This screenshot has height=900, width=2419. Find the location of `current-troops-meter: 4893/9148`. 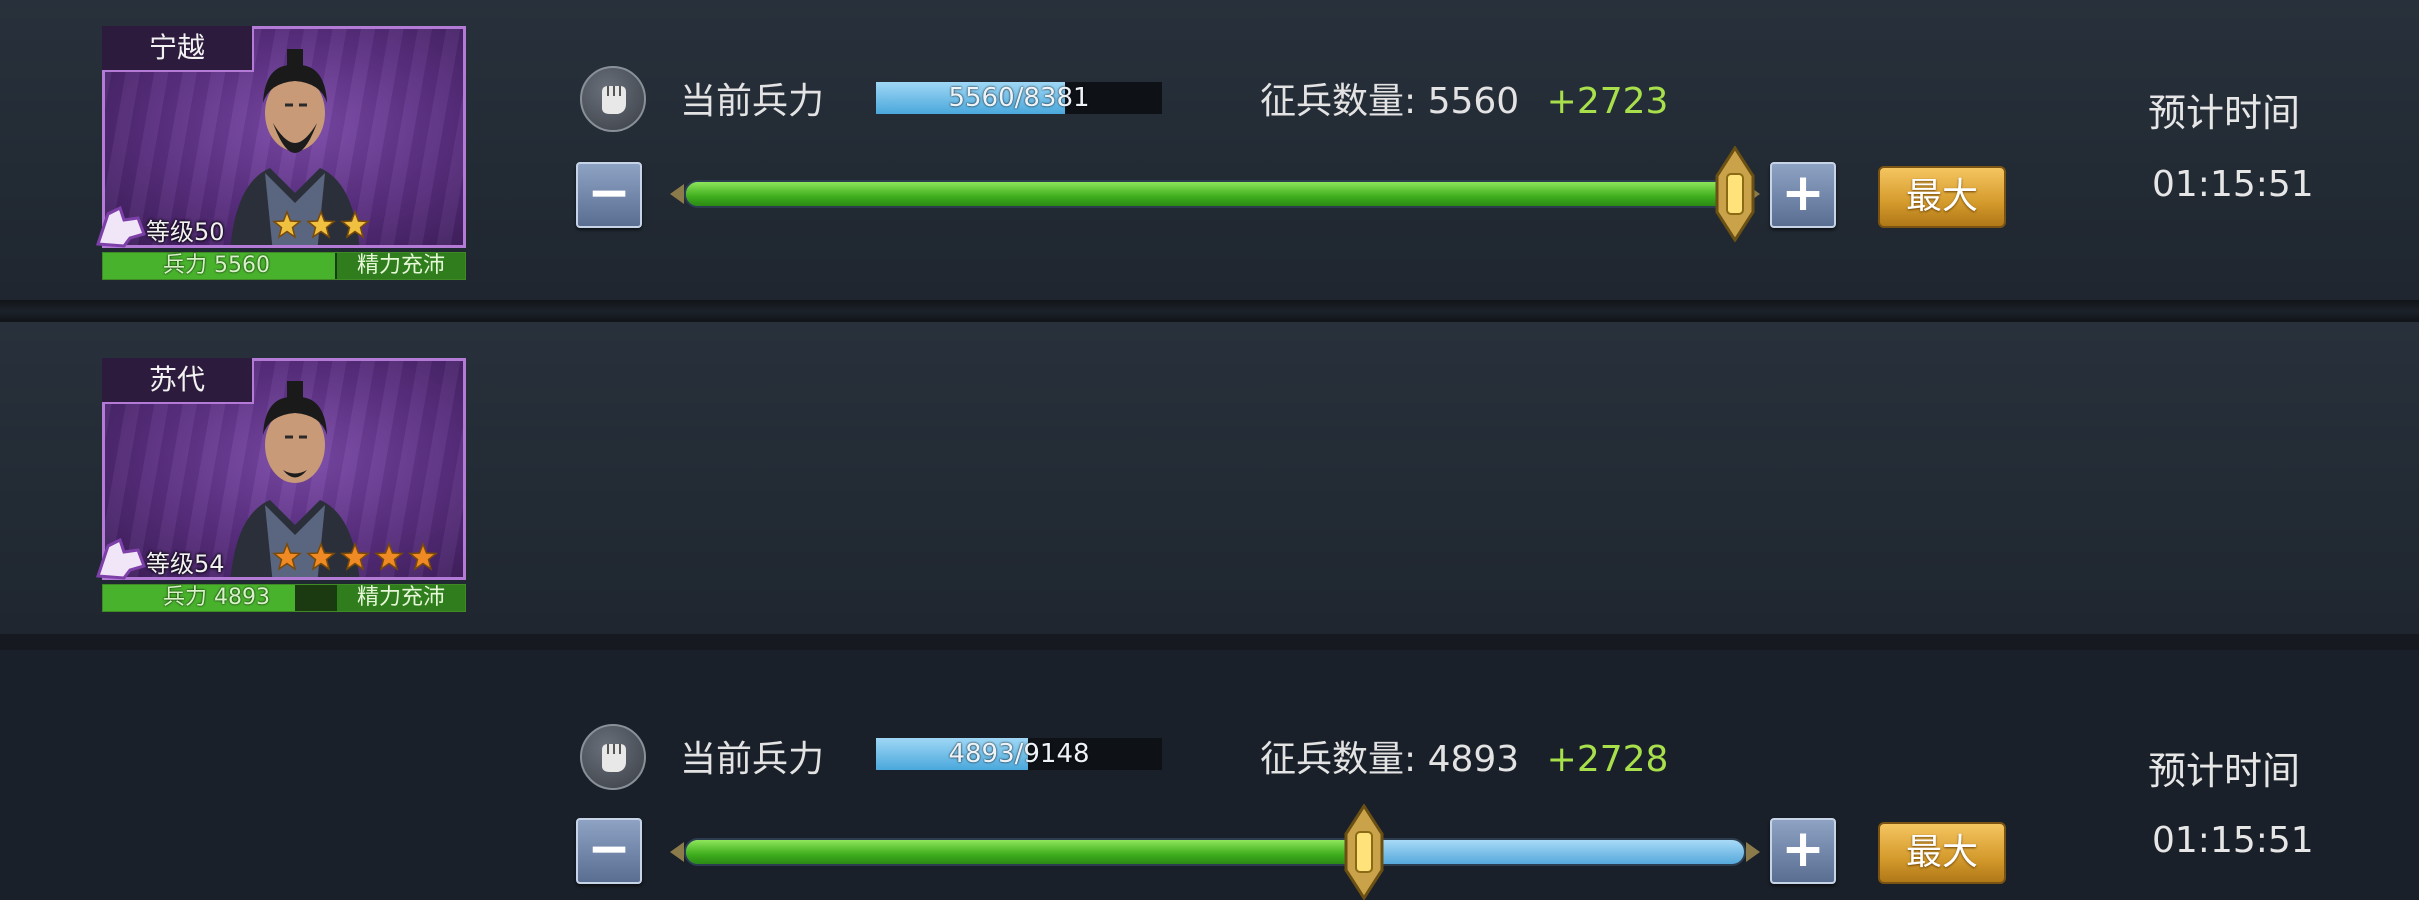

current-troops-meter: 4893/9148 is located at coordinates (1019, 754).